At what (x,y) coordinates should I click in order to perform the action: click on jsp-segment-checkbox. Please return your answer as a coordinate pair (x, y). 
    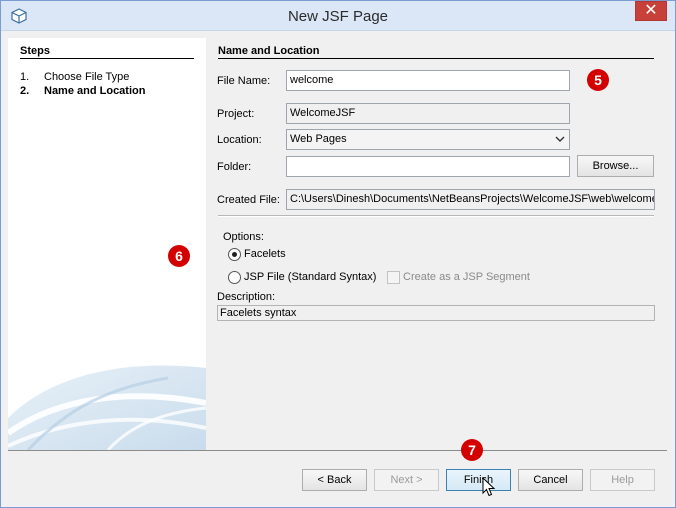
    Looking at the image, I should click on (393, 277).